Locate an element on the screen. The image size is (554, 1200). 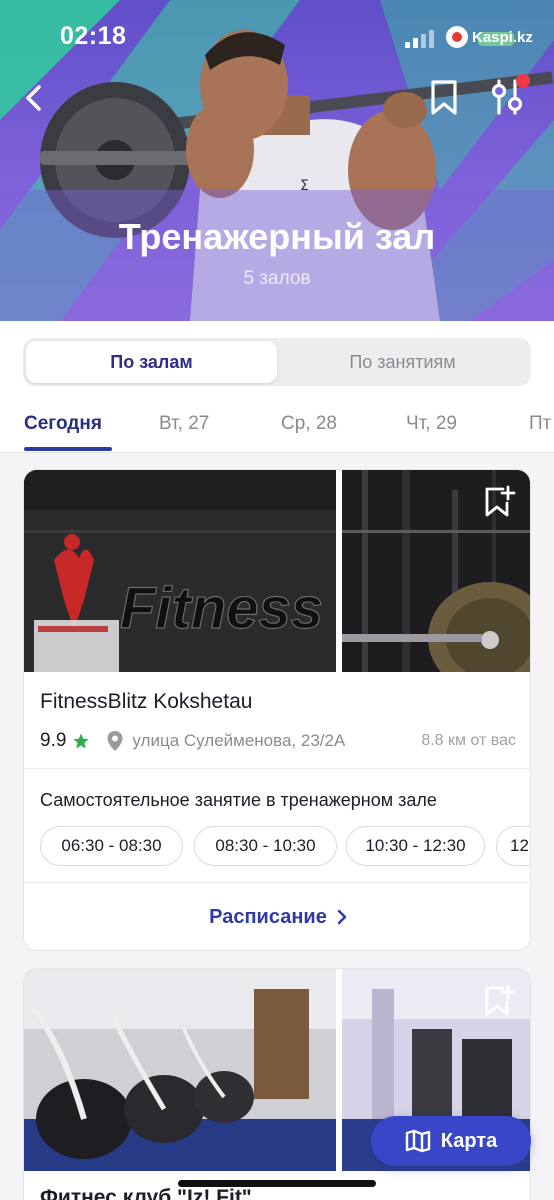
star-icon is located at coordinates (81, 741).